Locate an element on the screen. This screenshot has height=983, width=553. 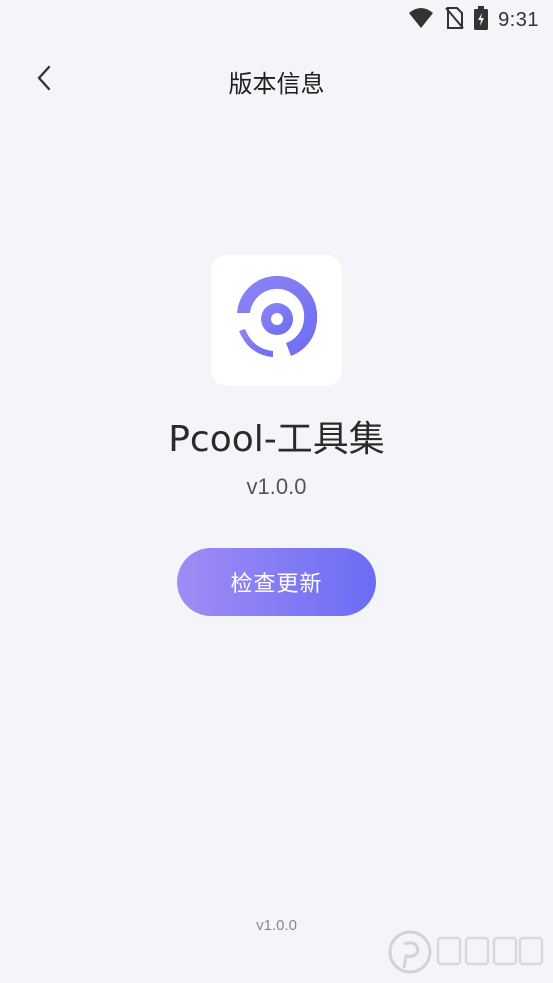
app-version: v1.0.0 is located at coordinates (276, 486).